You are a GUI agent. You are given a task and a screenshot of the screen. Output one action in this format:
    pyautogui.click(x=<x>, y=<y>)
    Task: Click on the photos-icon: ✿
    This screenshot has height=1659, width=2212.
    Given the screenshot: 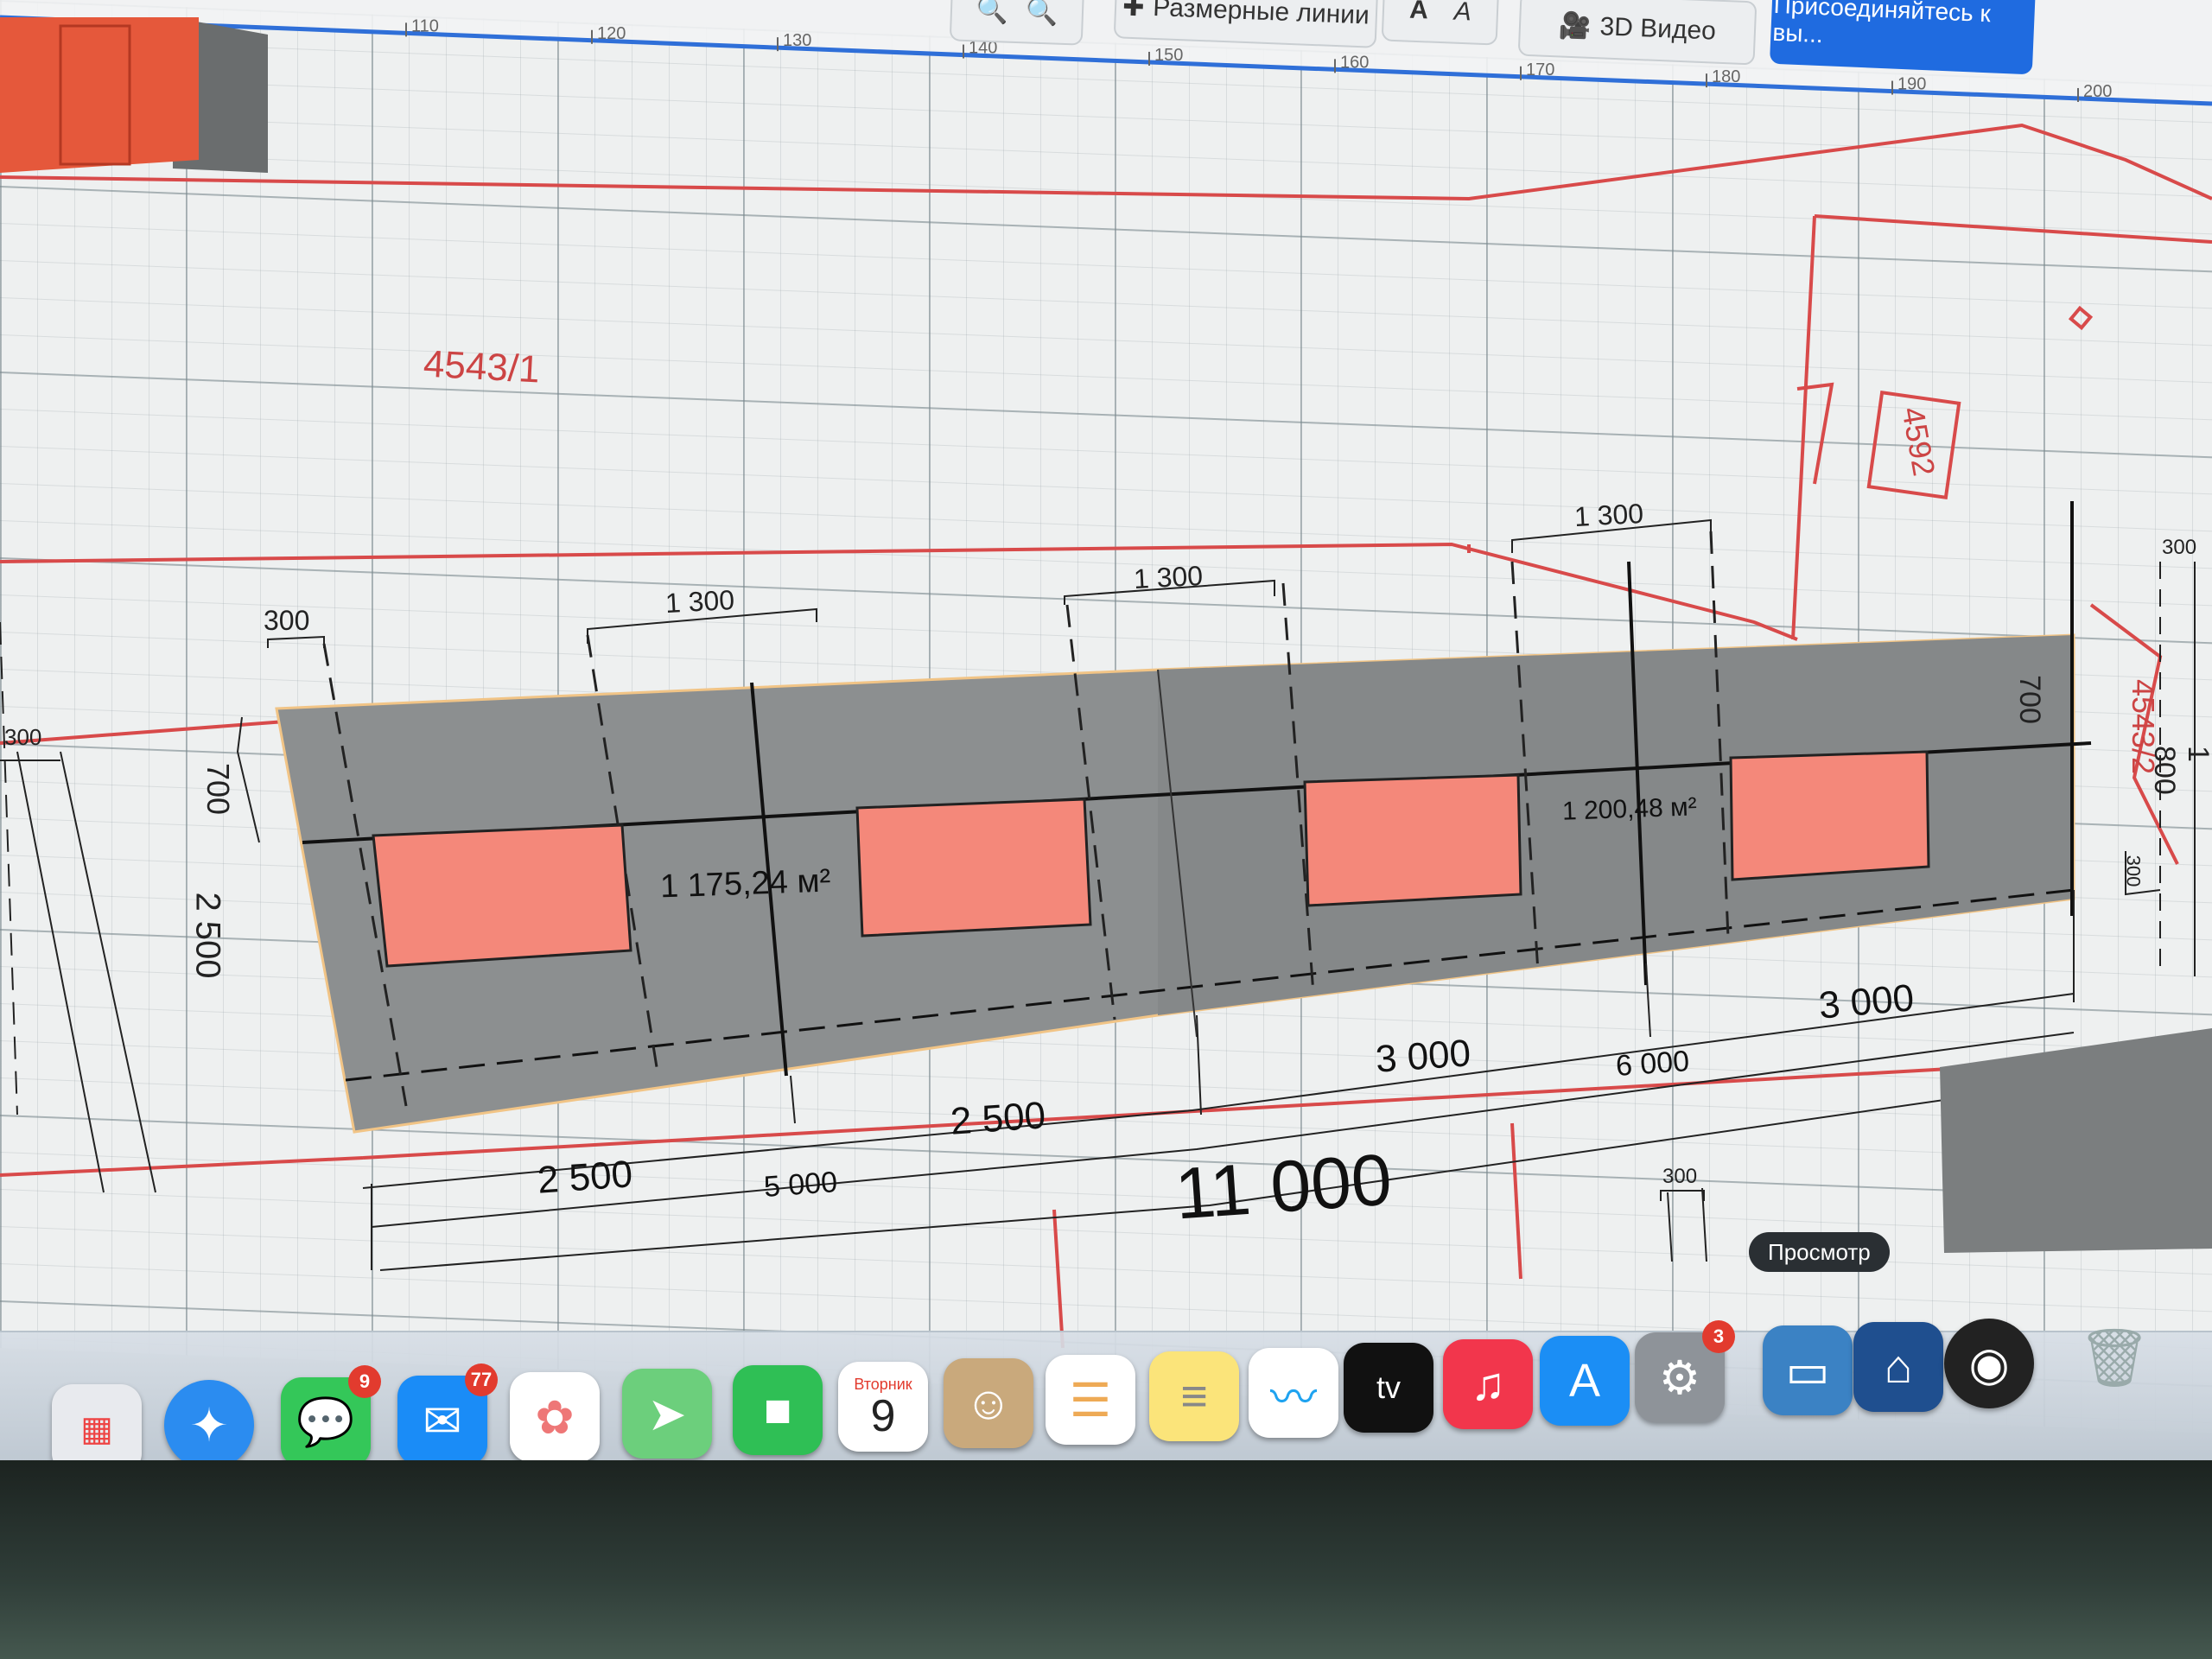 What is the action you would take?
    pyautogui.click(x=555, y=1417)
    